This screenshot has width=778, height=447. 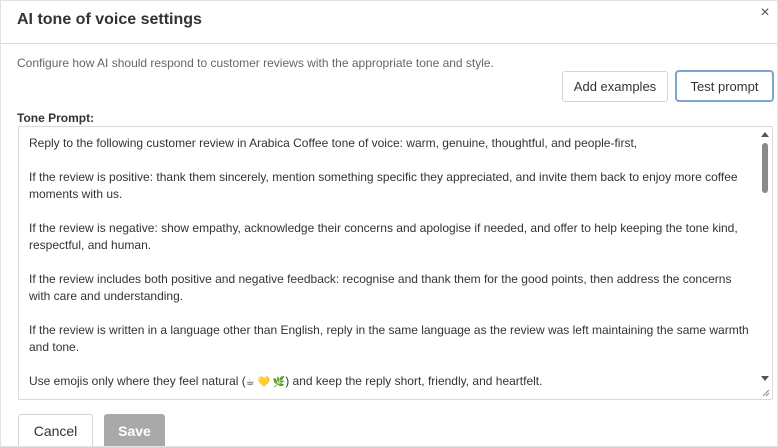 What do you see at coordinates (615, 86) in the screenshot?
I see `add-examples-button: Add examples` at bounding box center [615, 86].